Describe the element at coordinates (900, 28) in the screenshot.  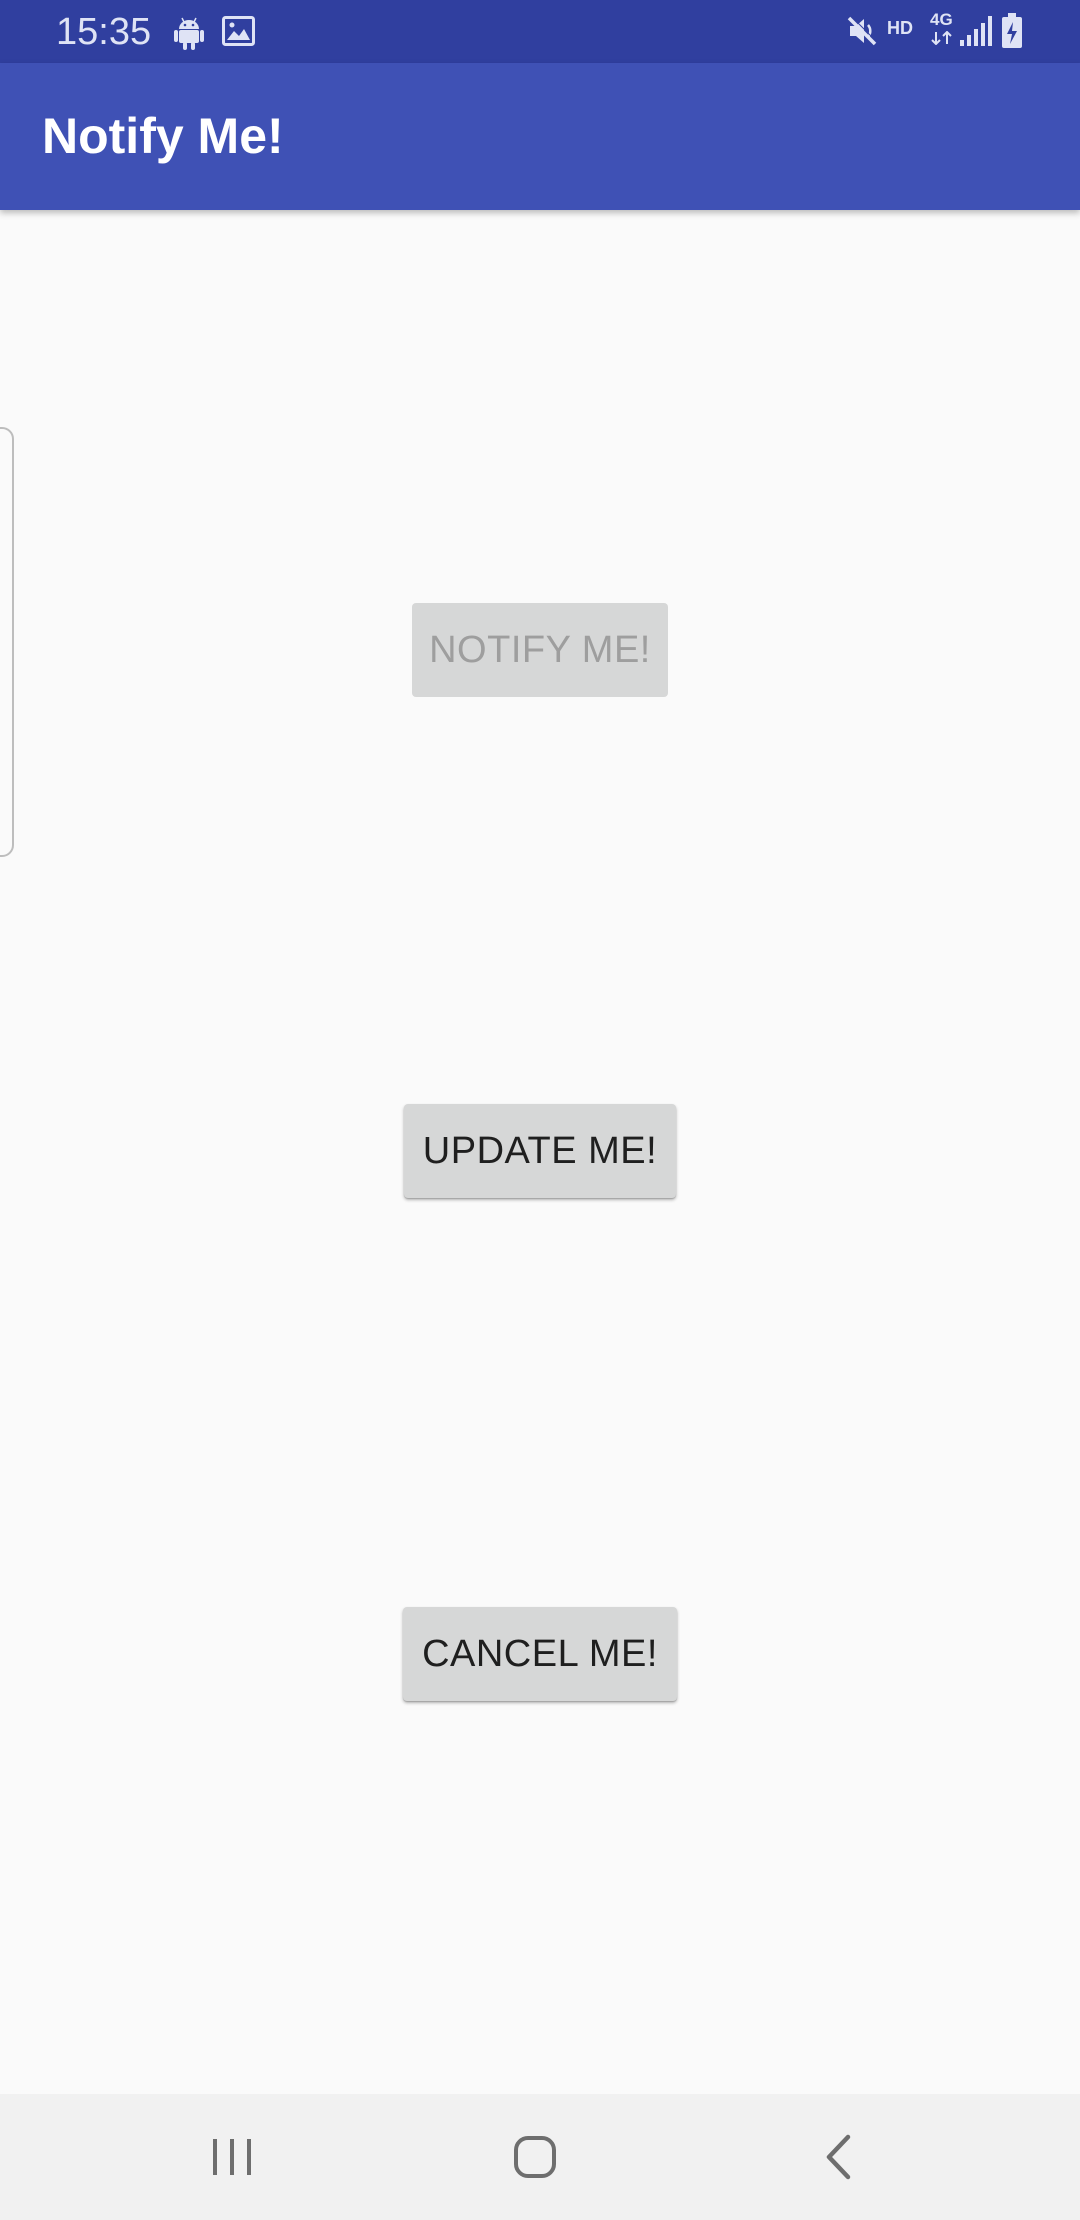
I see `hd-icon: HD` at that location.